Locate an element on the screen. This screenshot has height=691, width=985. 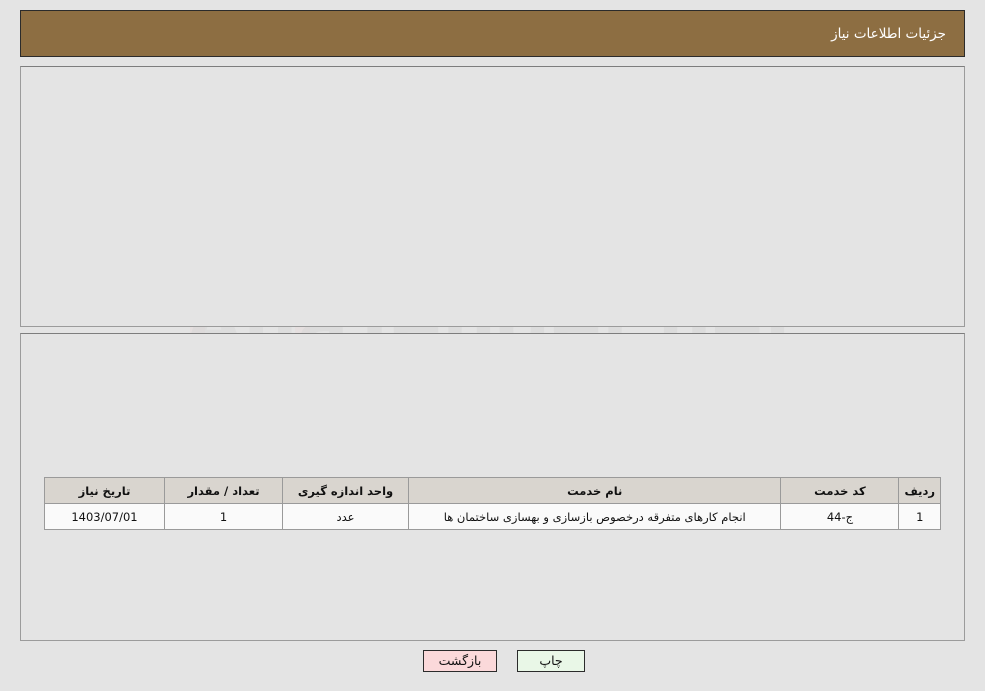
cell-need-date: 1403/07/01 is located at coordinates (104, 516).